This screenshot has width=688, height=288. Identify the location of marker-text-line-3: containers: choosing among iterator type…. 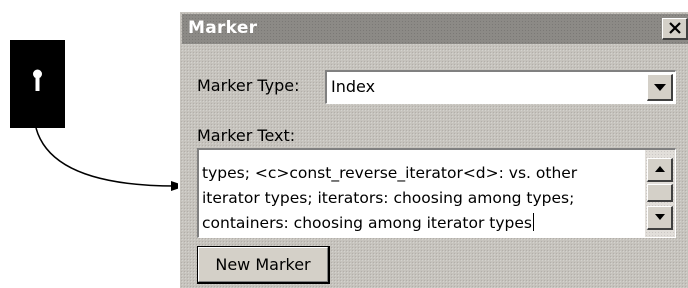
(422, 223).